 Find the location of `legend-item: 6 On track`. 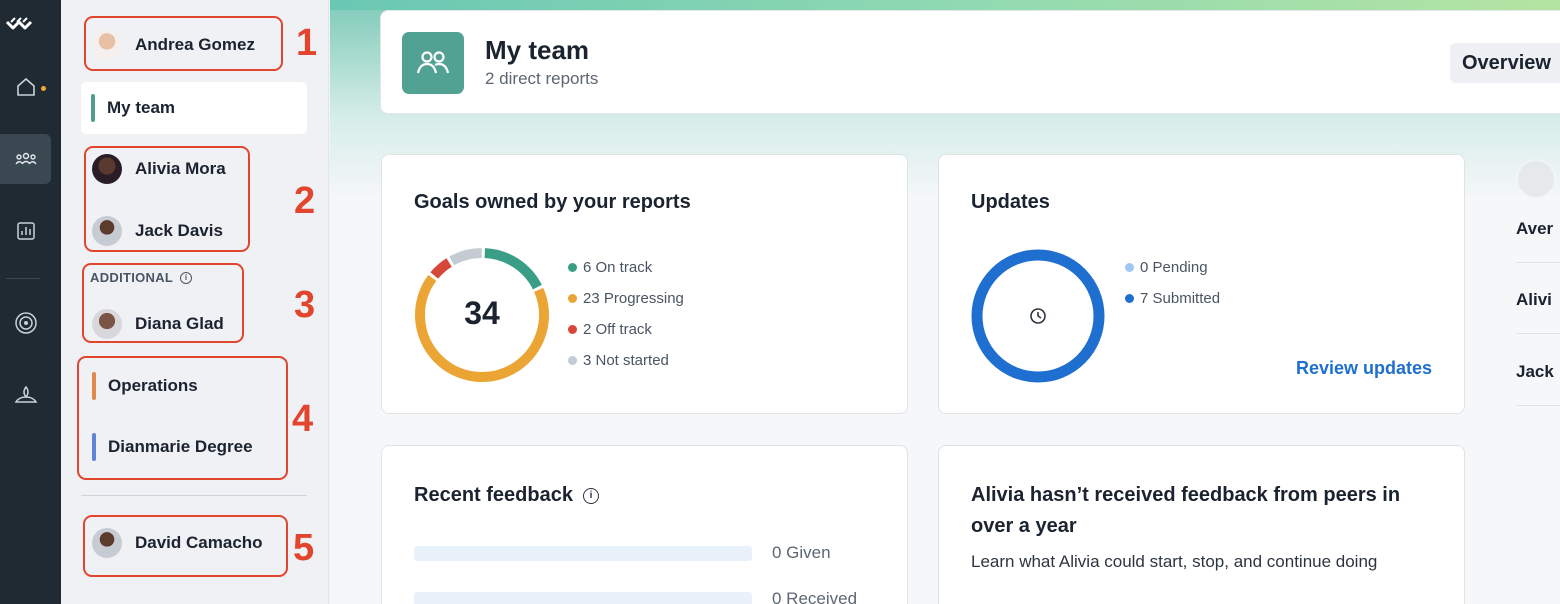

legend-item: 6 On track is located at coordinates (610, 267).